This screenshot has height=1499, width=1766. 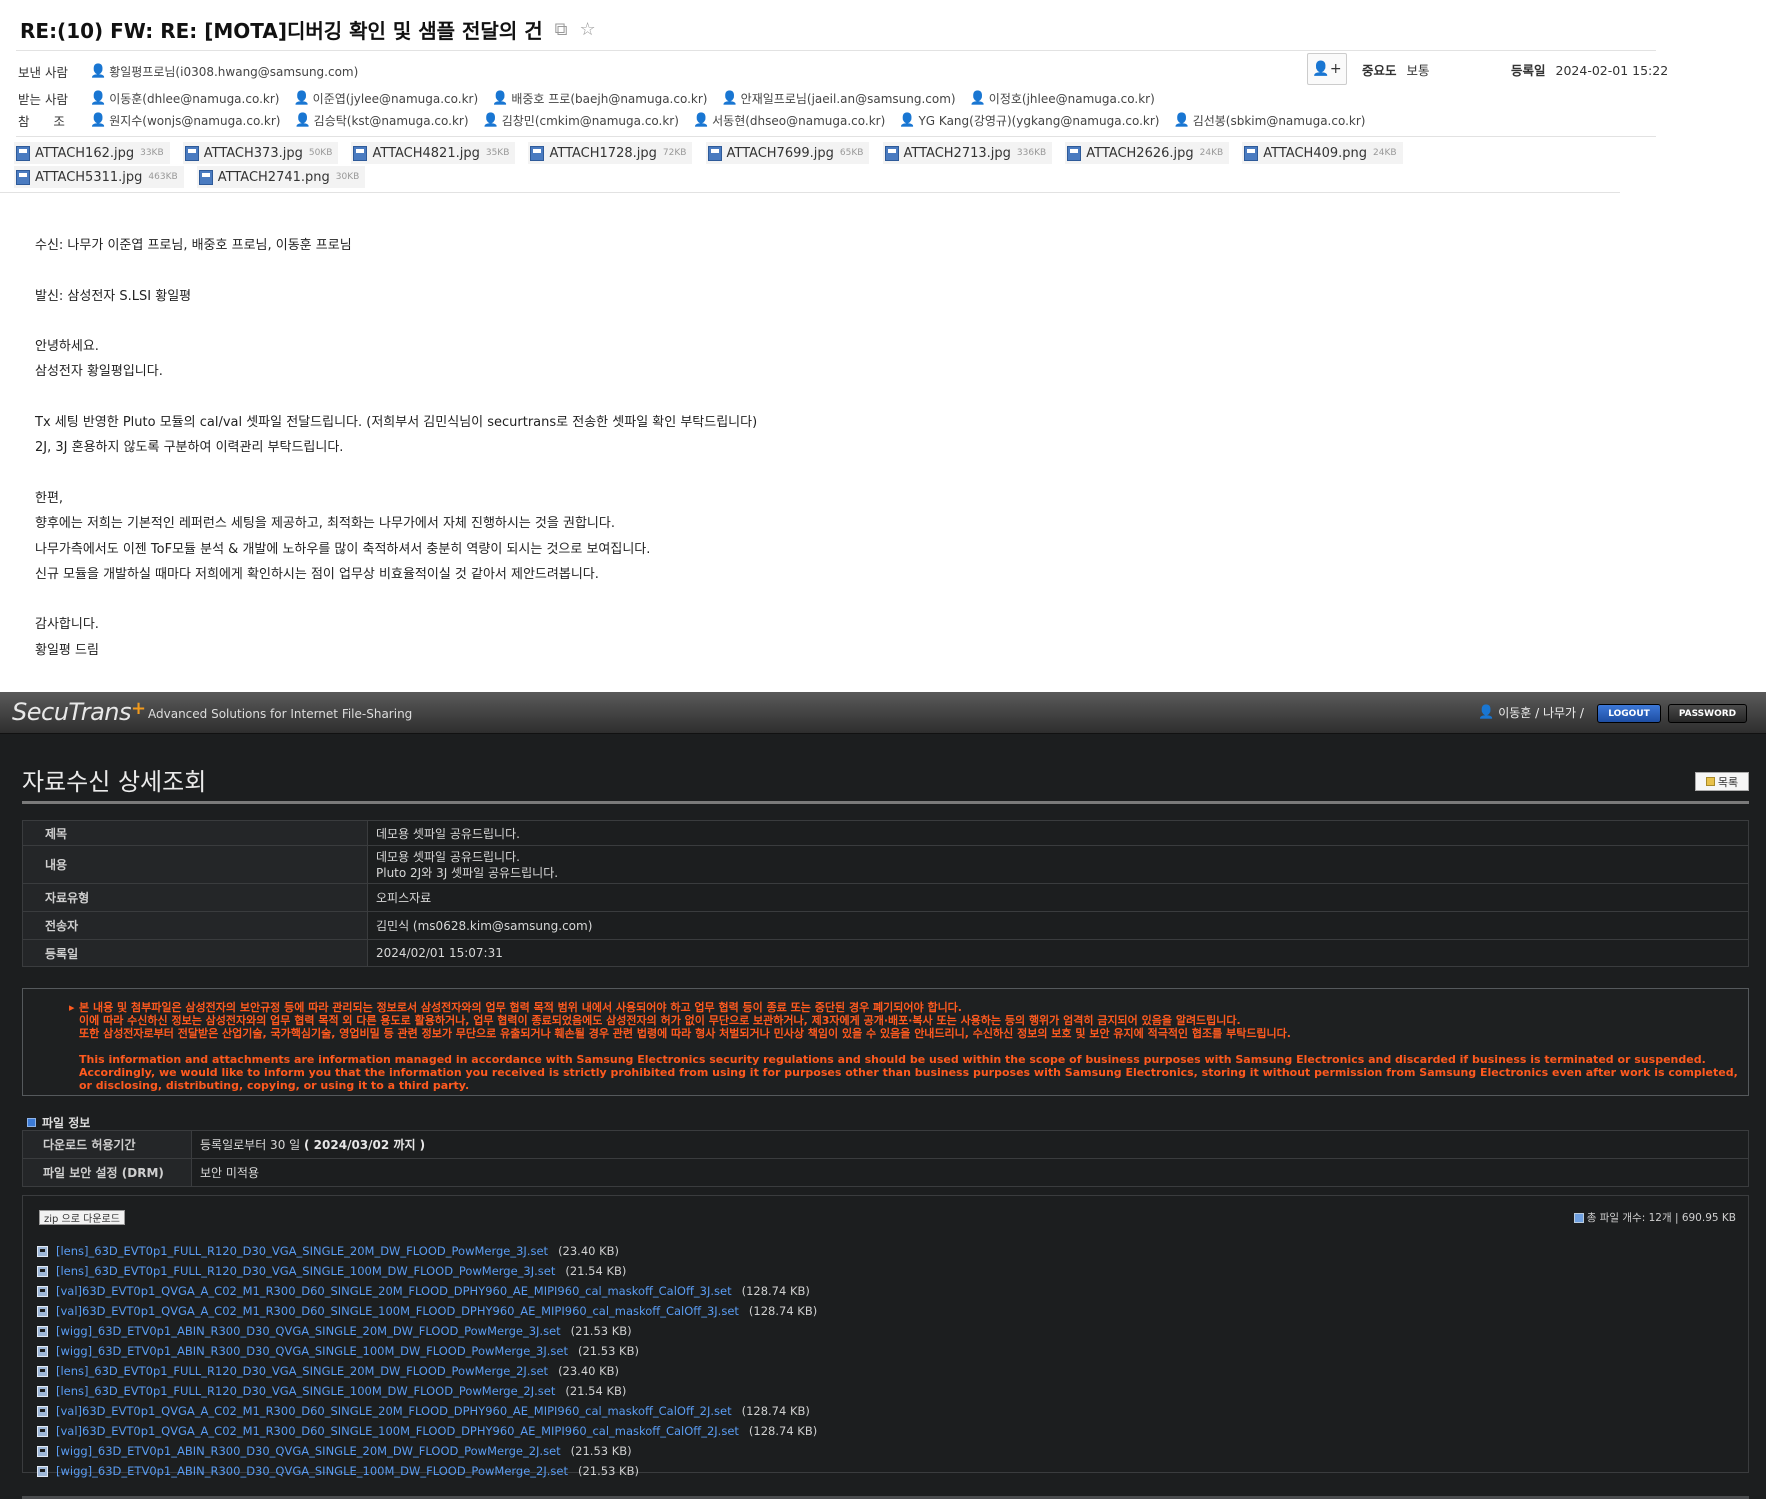 What do you see at coordinates (885, 833) in the screenshot?
I see `table-row: 제목 데모용 셋파일 공유드립니다.` at bounding box center [885, 833].